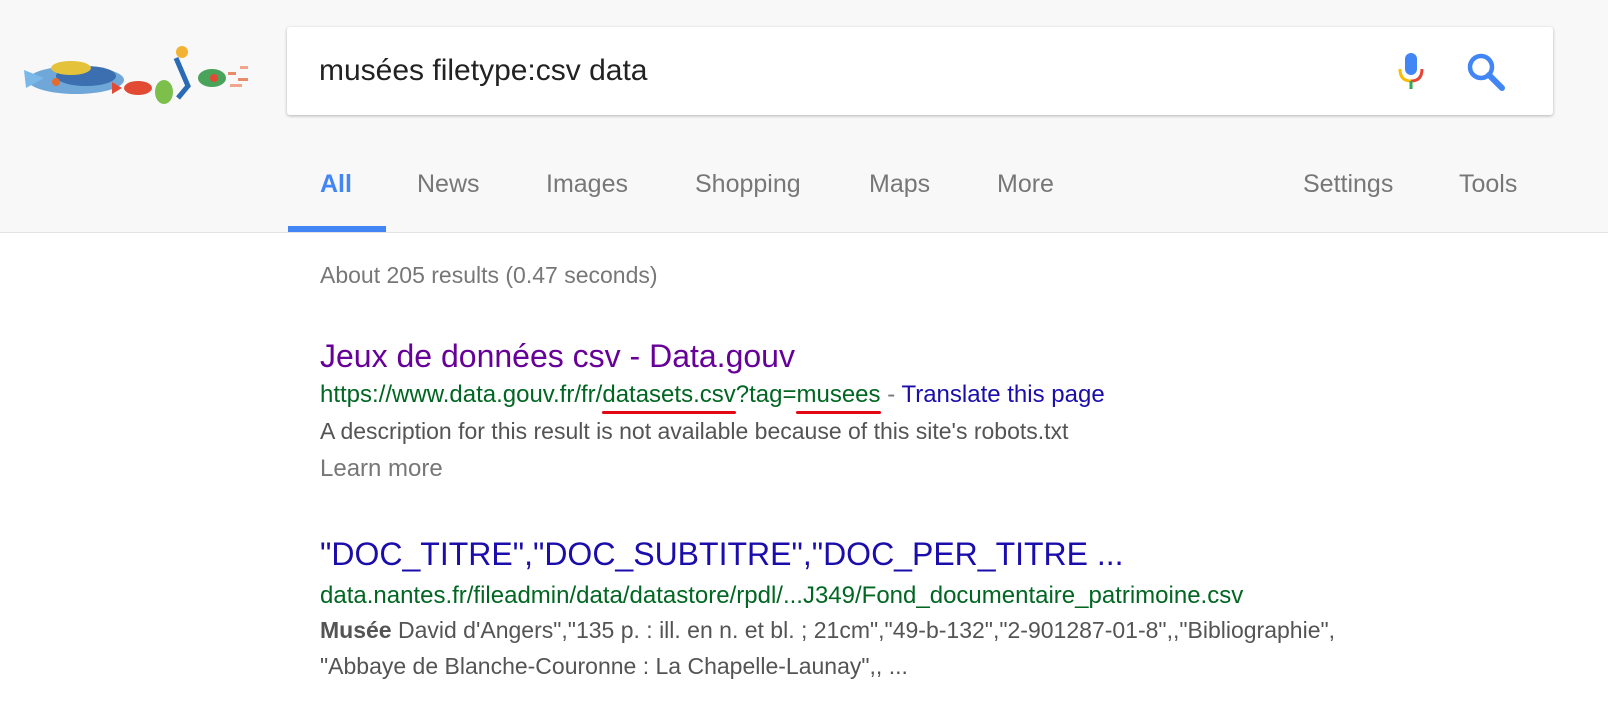 The image size is (1608, 714). I want to click on tab-shopping: Shopping, so click(748, 184).